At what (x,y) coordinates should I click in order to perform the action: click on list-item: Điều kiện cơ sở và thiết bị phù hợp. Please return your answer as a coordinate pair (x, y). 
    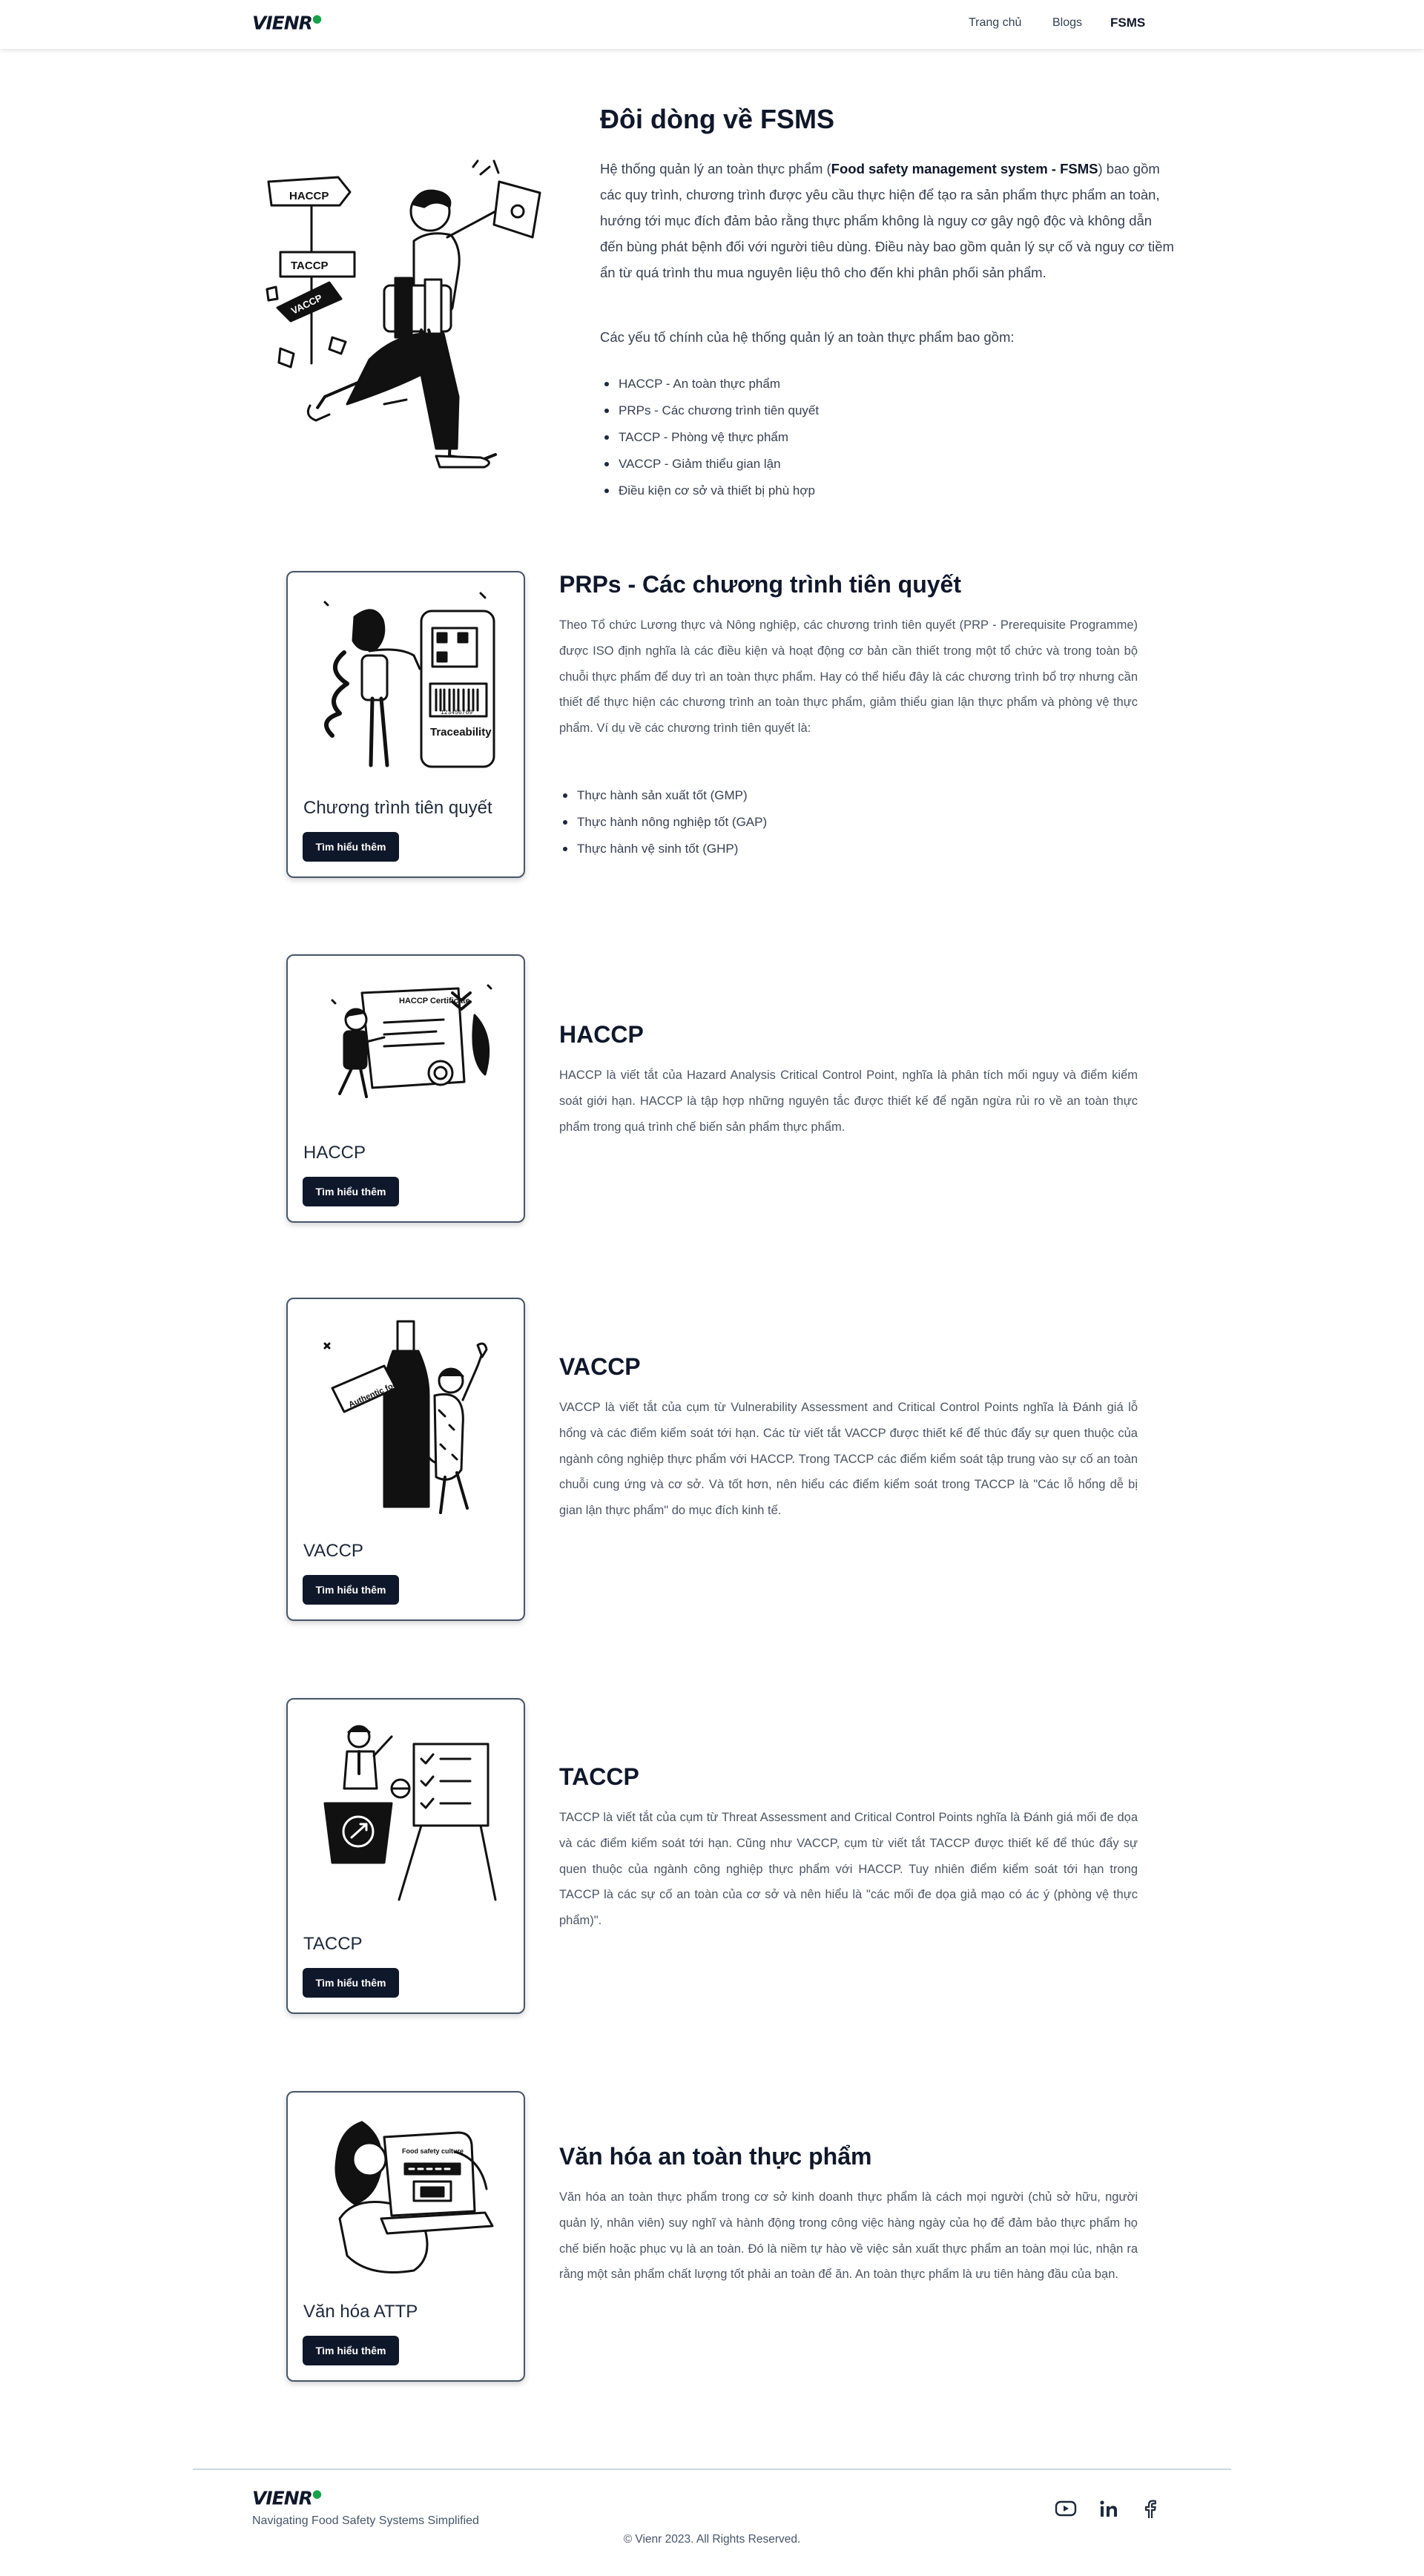
    Looking at the image, I should click on (710, 491).